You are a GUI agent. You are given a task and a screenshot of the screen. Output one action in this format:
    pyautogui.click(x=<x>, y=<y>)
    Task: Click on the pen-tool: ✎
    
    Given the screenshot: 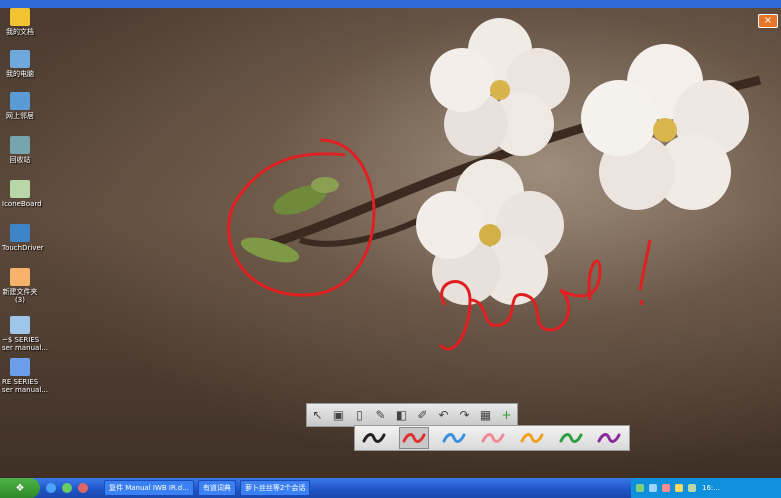 What is the action you would take?
    pyautogui.click(x=381, y=415)
    